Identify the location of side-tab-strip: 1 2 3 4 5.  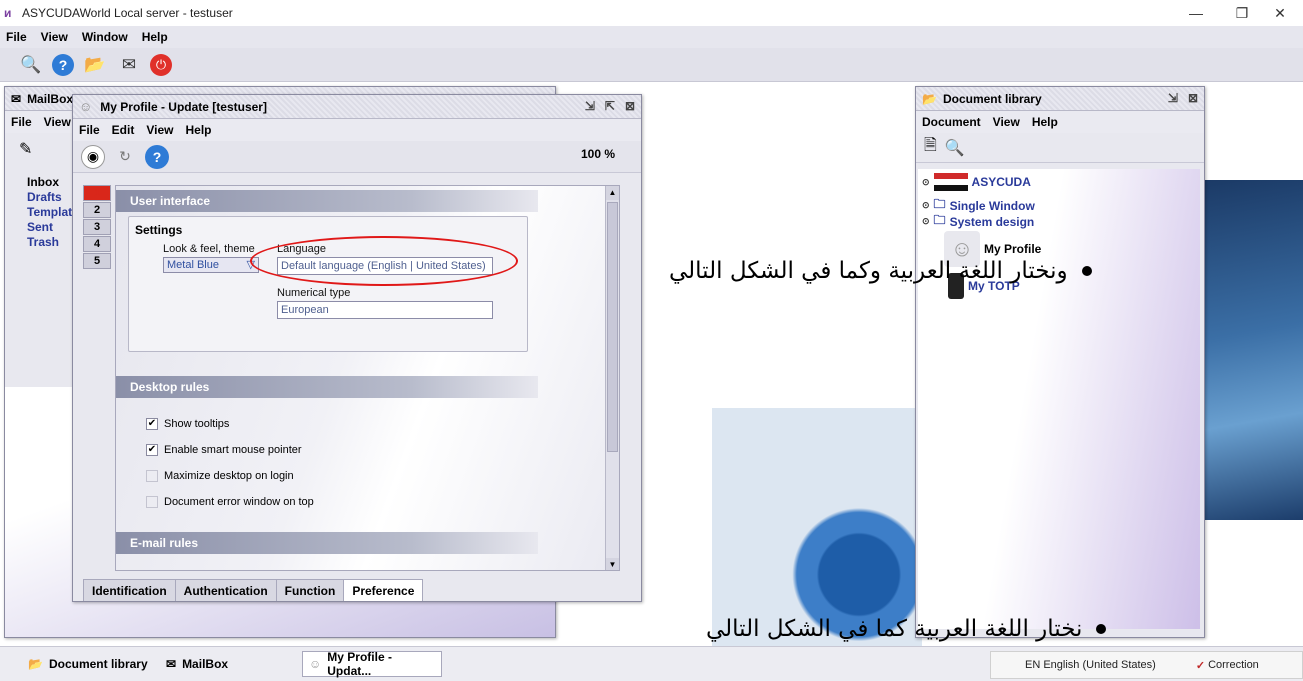
(97, 227).